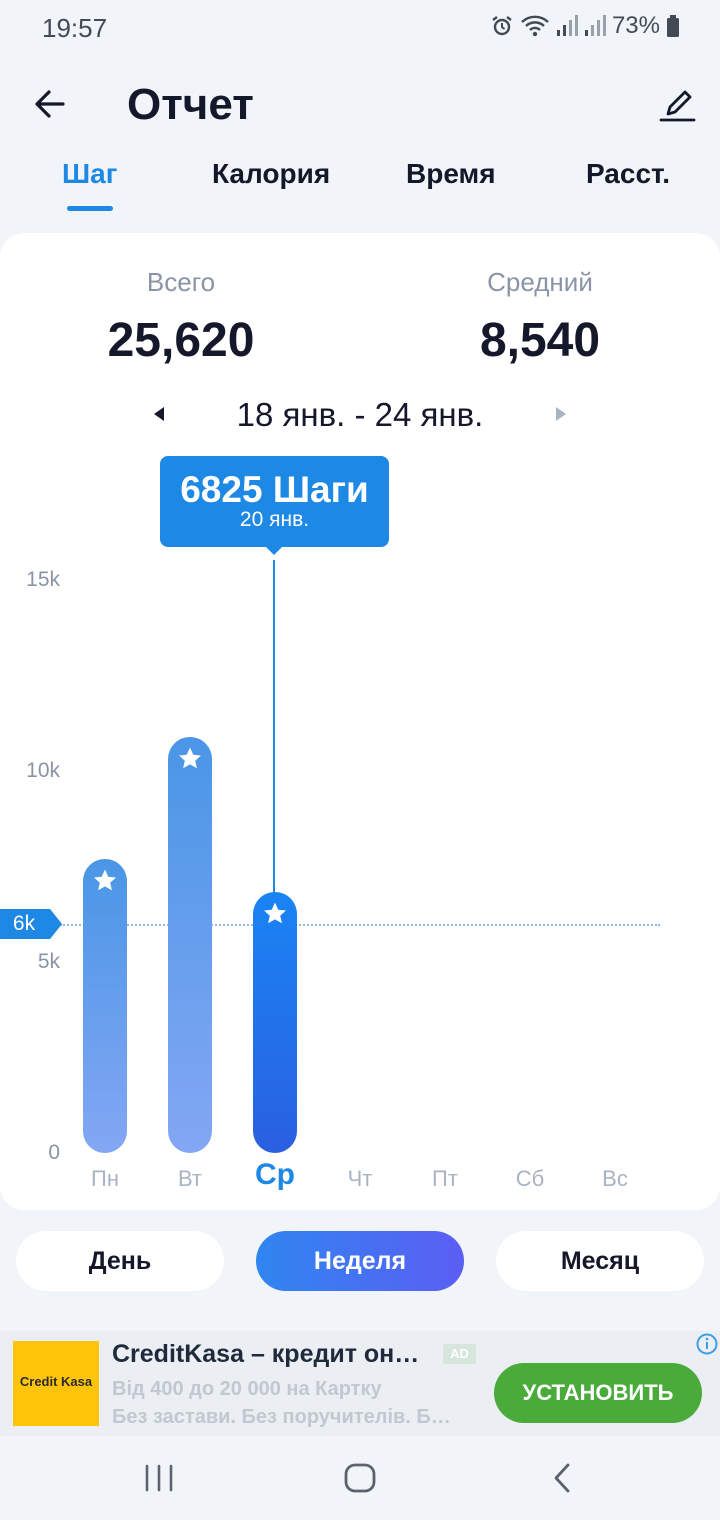  Describe the element at coordinates (24, 923) in the screenshot. I see `goal-badge-label: 6k` at that location.